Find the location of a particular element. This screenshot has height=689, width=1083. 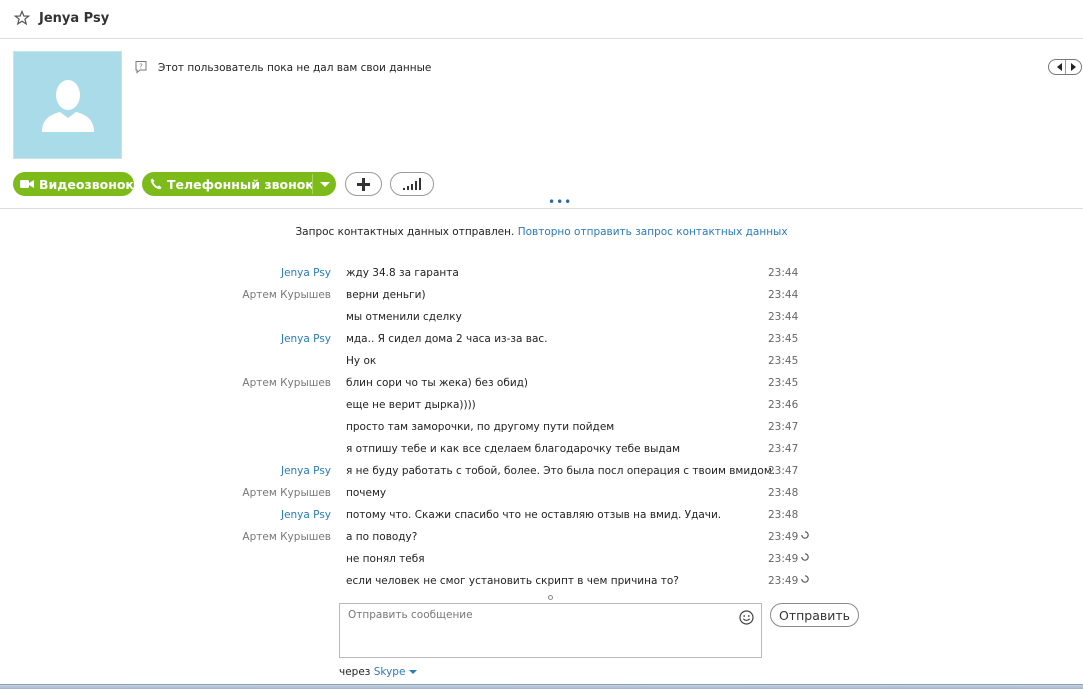

message-text: Ну ок is located at coordinates (361, 361).